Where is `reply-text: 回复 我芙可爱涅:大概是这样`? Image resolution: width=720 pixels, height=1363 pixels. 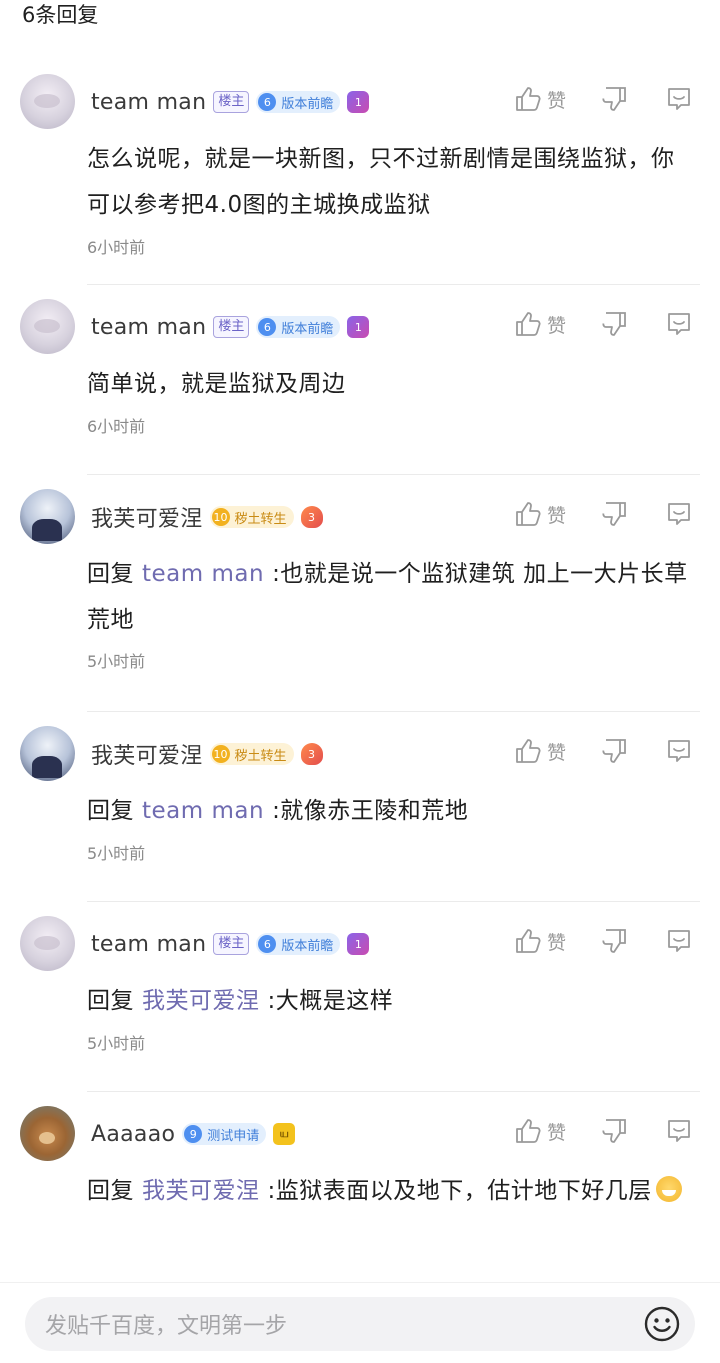
reply-text: 回复 我芙可爱涅:大概是这样 is located at coordinates (392, 1001).